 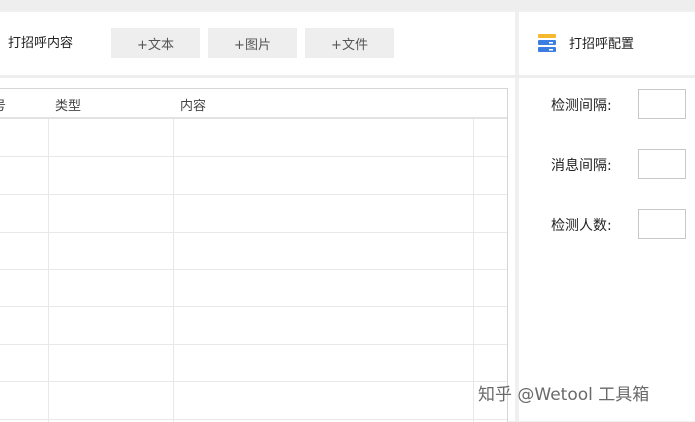 I want to click on watermark: 知乎 @Wetool 工具箱, so click(x=564, y=395).